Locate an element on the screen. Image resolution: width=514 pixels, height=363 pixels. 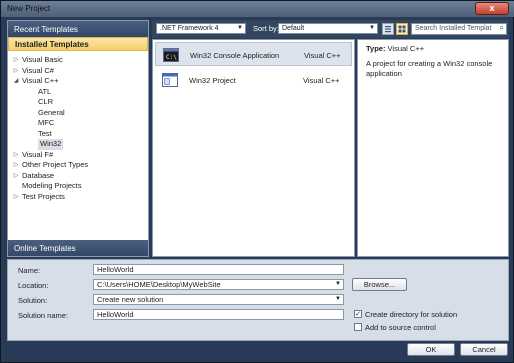
recent-templates-header: Recent Templates is located at coordinates (78, 29).